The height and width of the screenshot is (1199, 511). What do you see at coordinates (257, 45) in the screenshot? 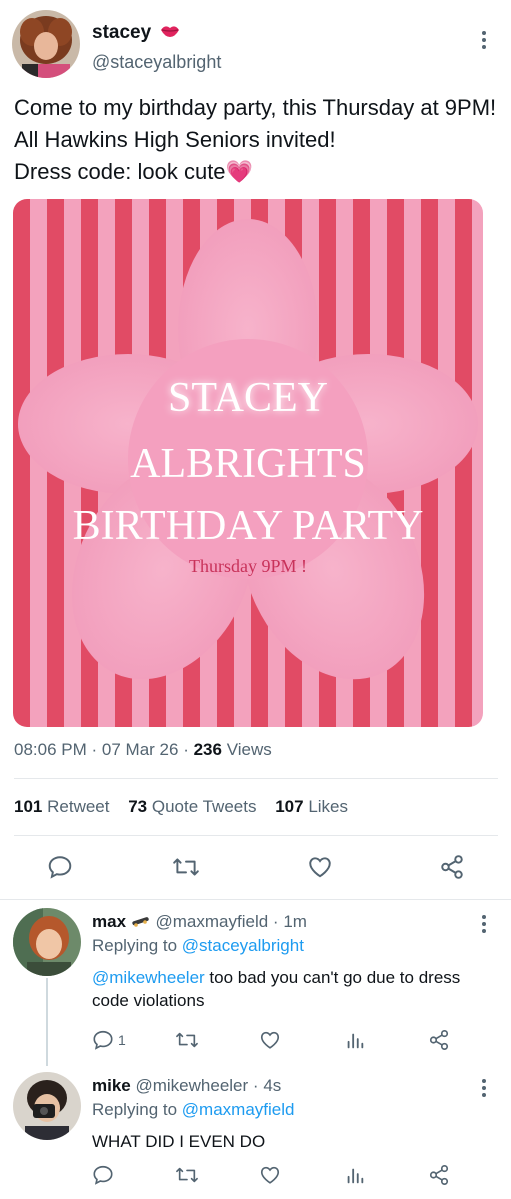
I see `tweet-header: stacey @staceyalbright` at bounding box center [257, 45].